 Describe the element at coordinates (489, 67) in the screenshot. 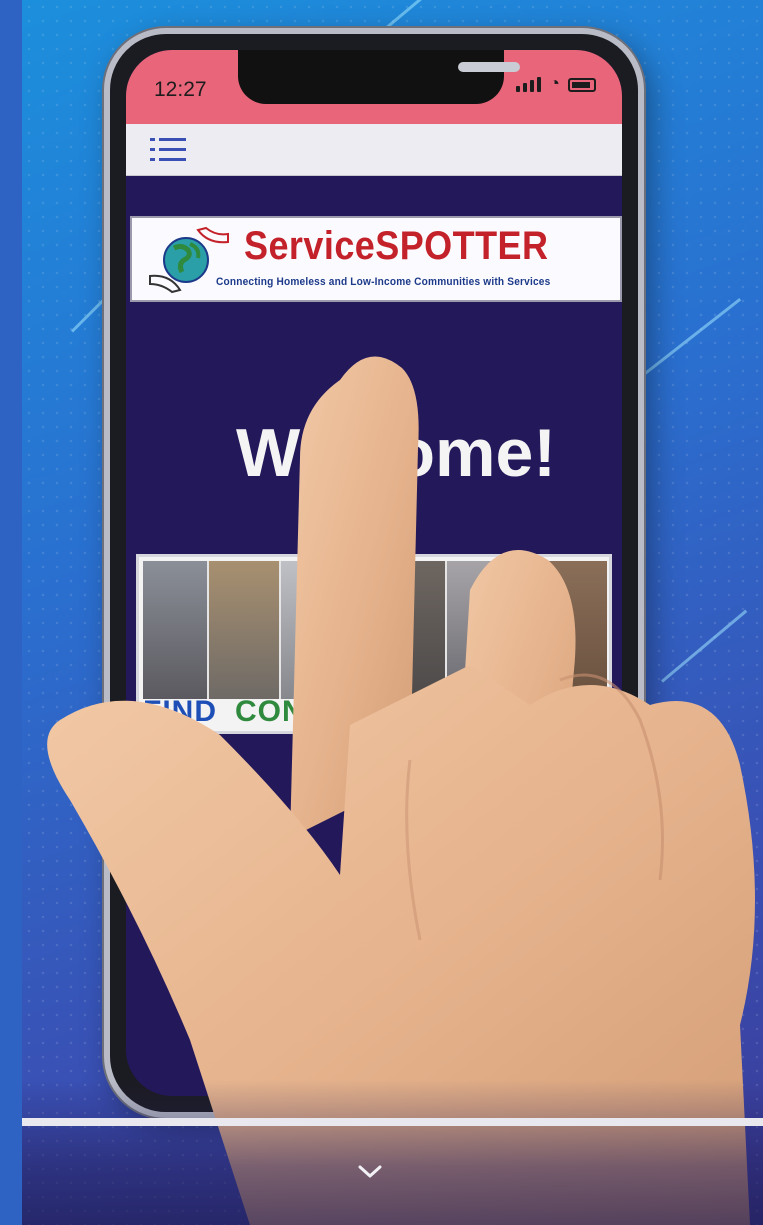

I see `speaker-grille` at that location.